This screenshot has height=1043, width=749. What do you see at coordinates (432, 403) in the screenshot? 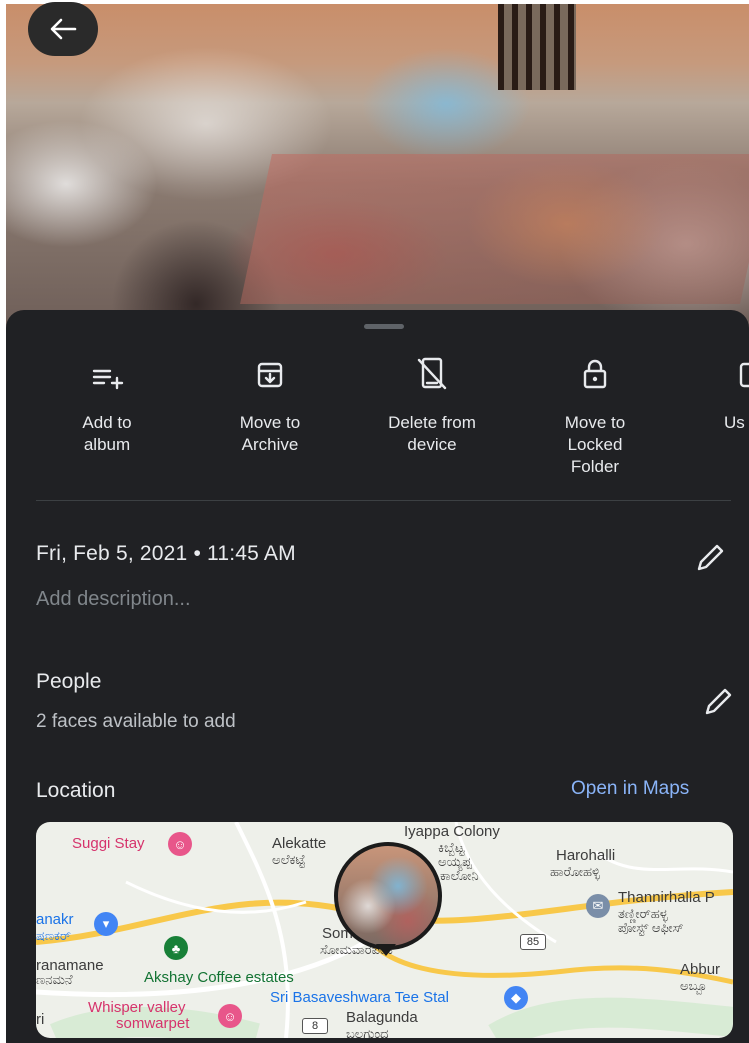
I see `delete-from-device-button: Delete from device` at bounding box center [432, 403].